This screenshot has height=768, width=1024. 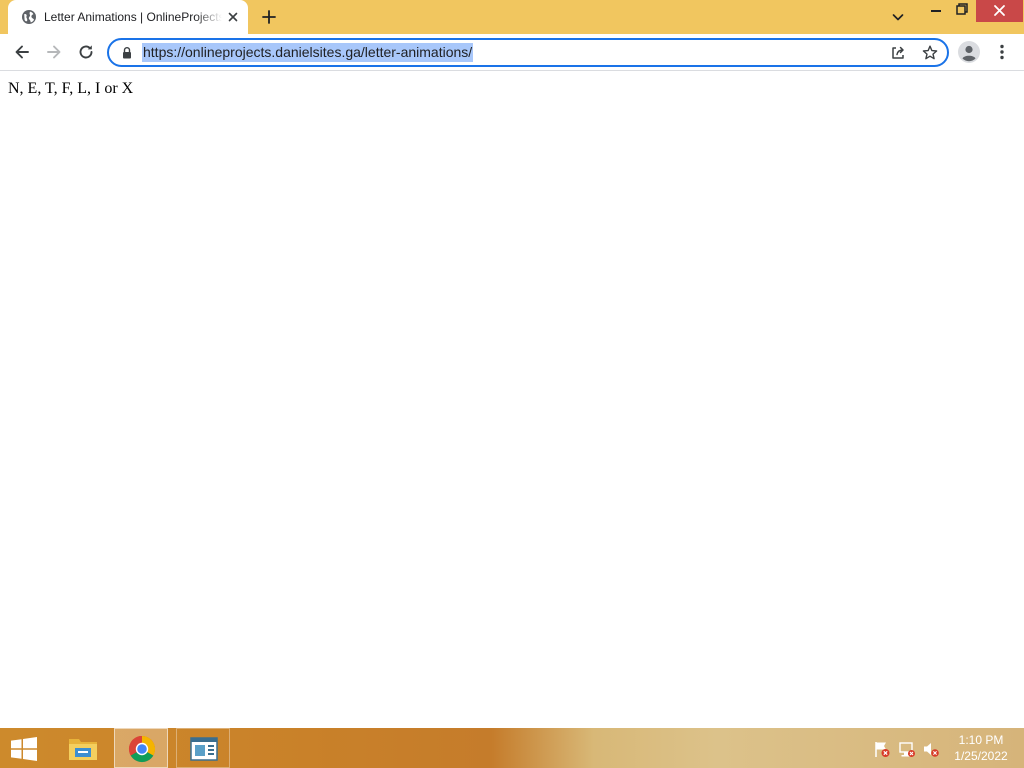 I want to click on windows-start-icon, so click(x=24, y=749).